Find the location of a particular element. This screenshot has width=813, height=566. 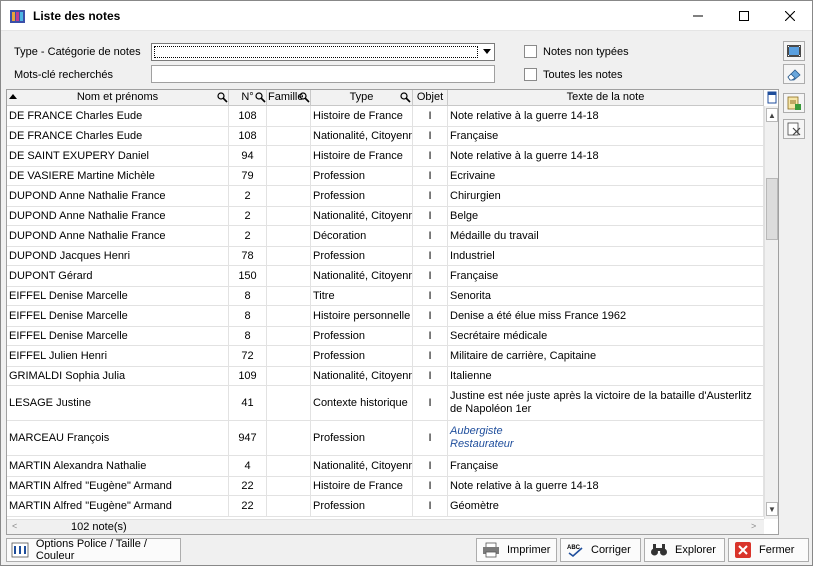

film-view-button is located at coordinates (794, 51).